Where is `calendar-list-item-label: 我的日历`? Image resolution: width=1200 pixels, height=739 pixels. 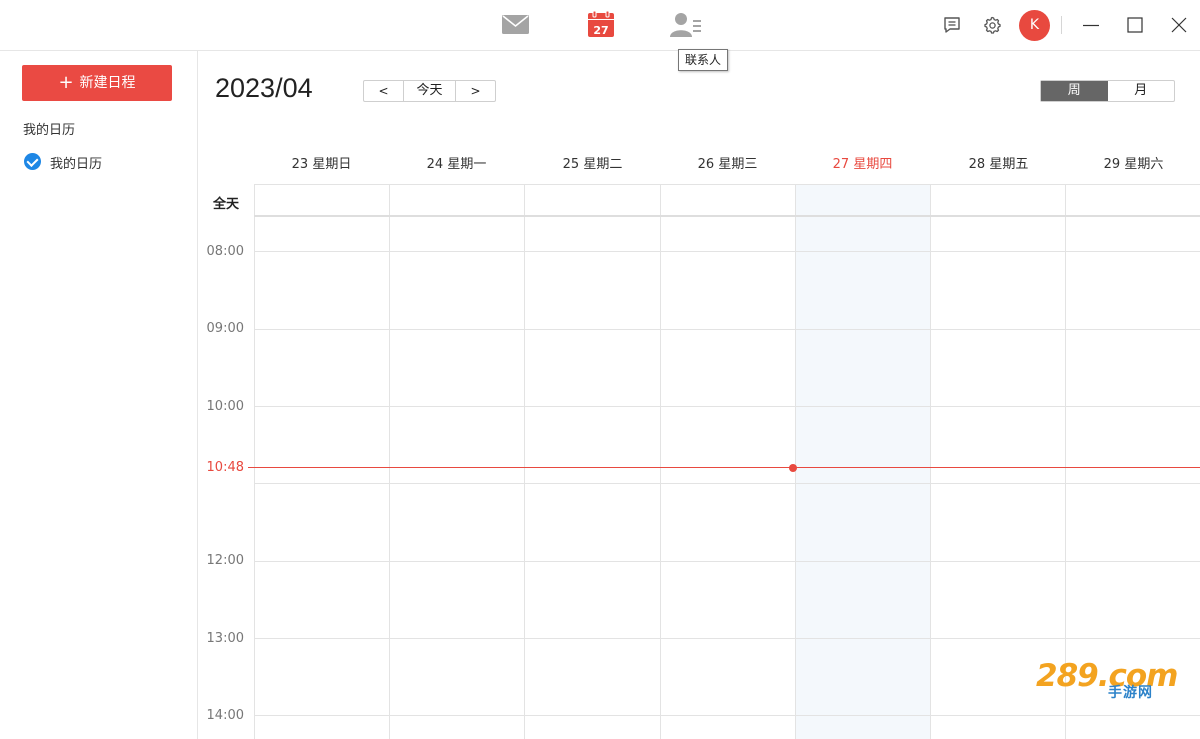
calendar-list-item-label: 我的日历 is located at coordinates (76, 164).